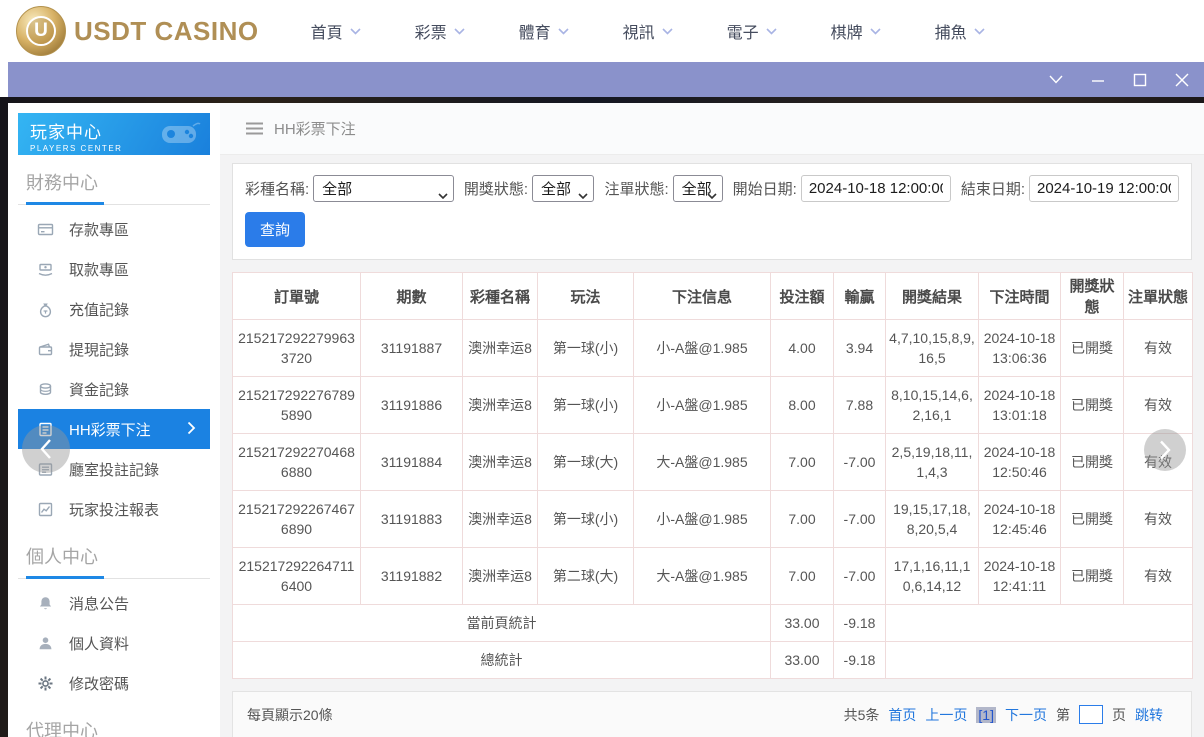 The image size is (1204, 737). I want to click on col-header-bet-info: 下注信息, so click(702, 296).